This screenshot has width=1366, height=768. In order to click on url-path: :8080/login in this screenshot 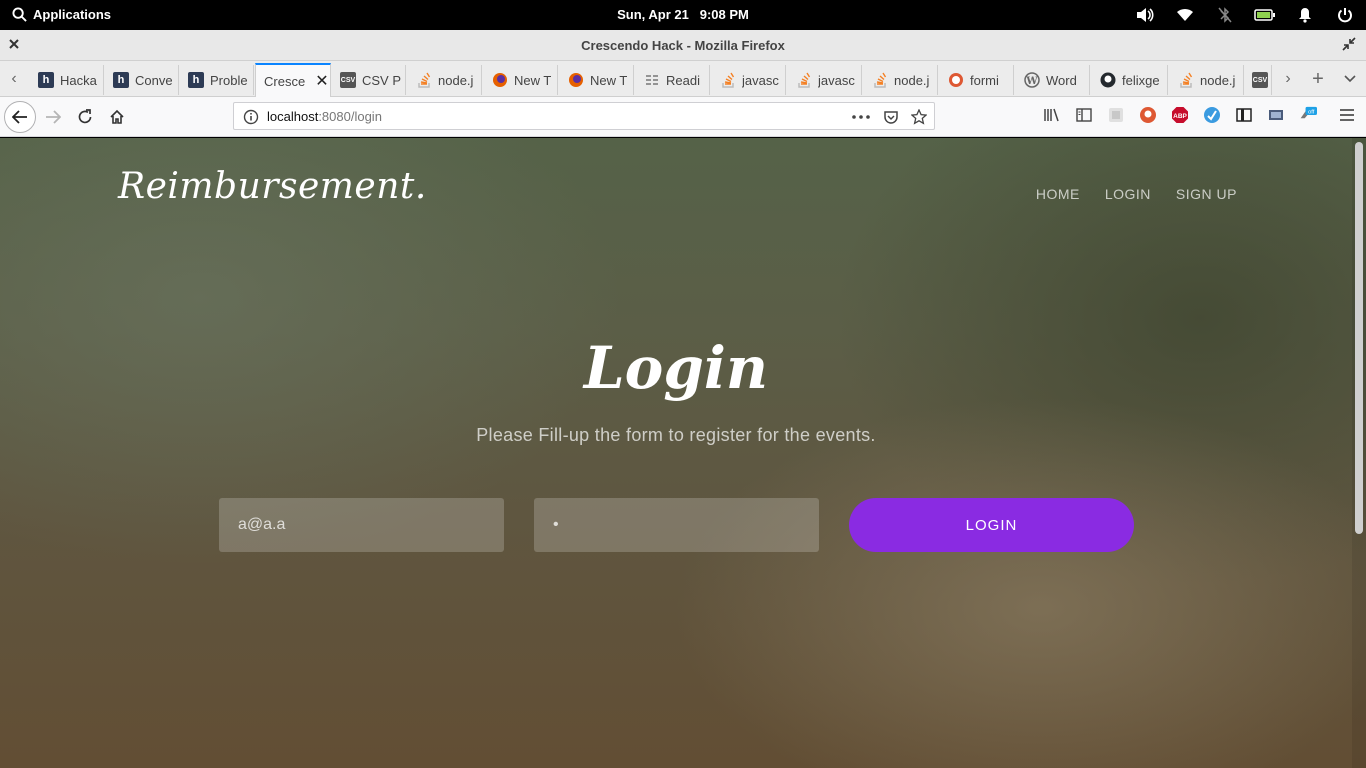, I will do `click(350, 116)`.